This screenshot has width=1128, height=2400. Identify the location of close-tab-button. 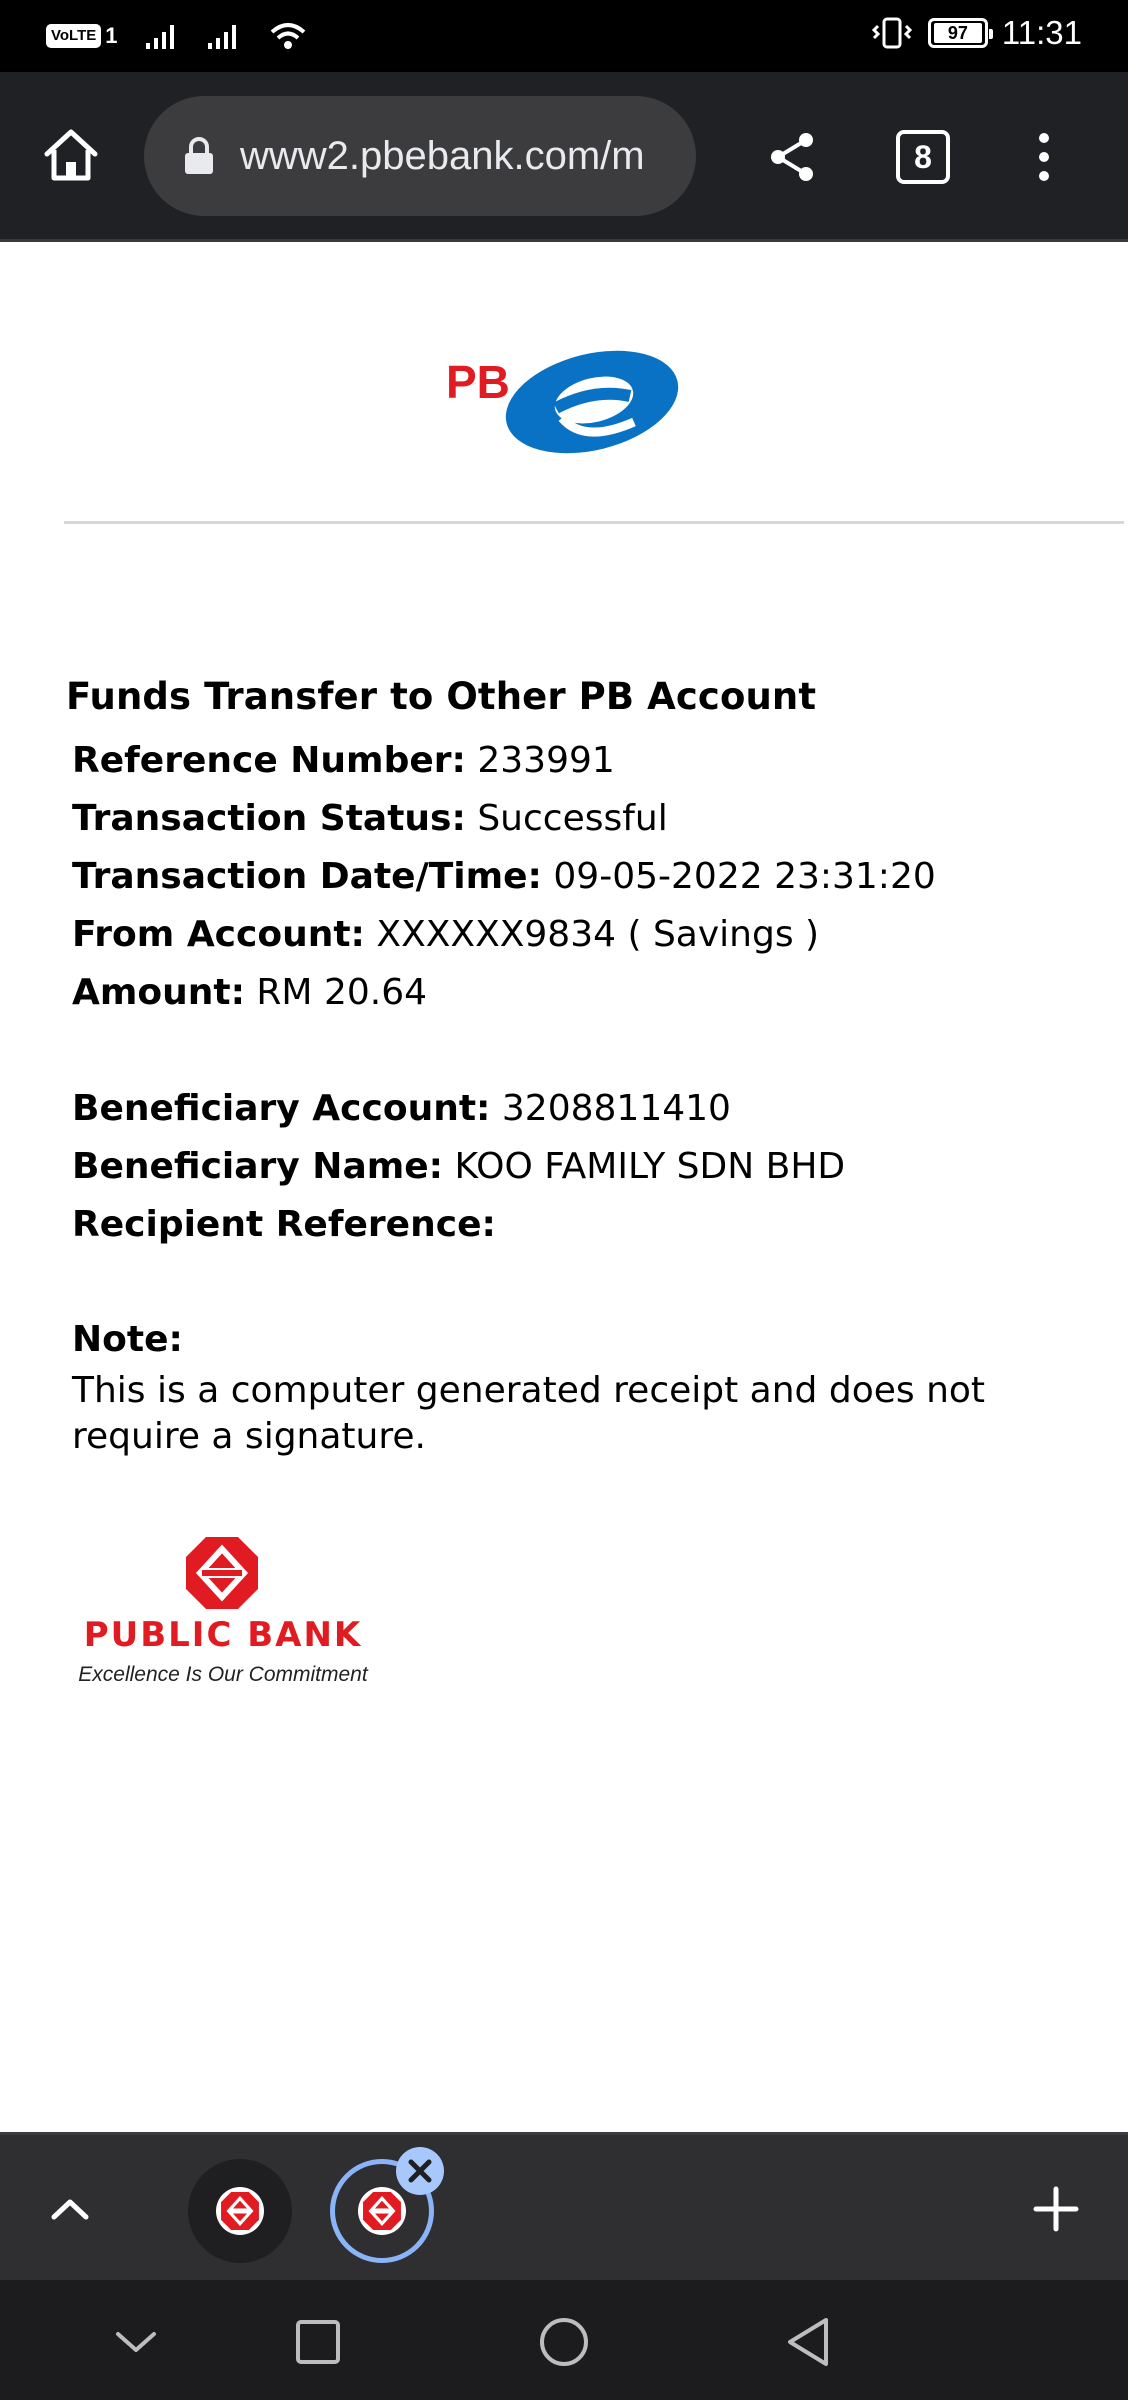
(420, 2171).